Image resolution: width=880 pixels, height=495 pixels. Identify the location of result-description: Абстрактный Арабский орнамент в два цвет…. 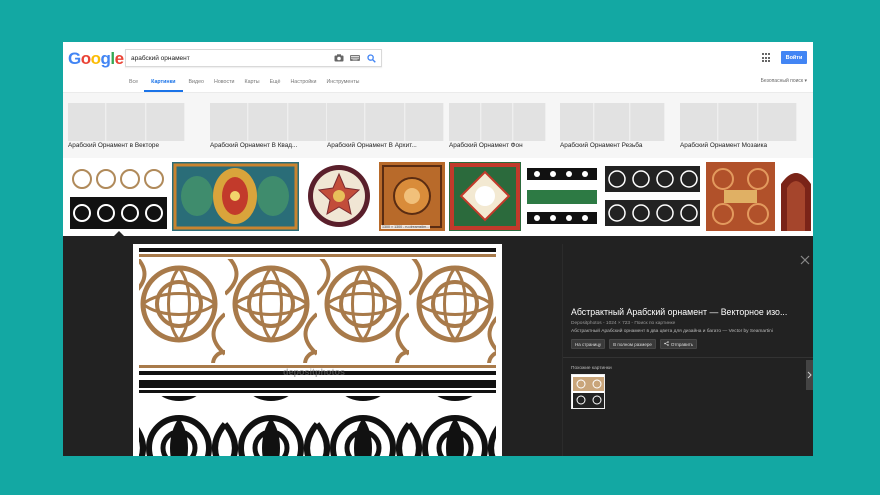
(672, 331).